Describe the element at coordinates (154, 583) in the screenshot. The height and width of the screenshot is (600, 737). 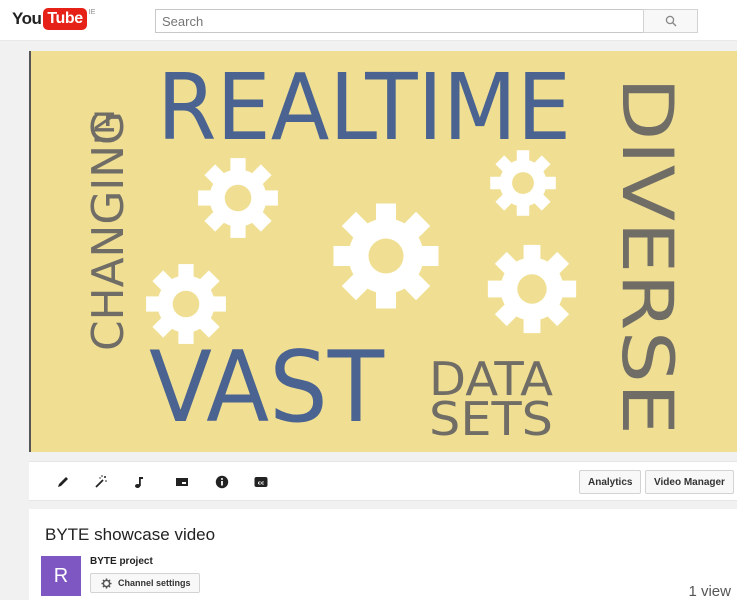
I see `channel-settings-label: Channel settings` at that location.